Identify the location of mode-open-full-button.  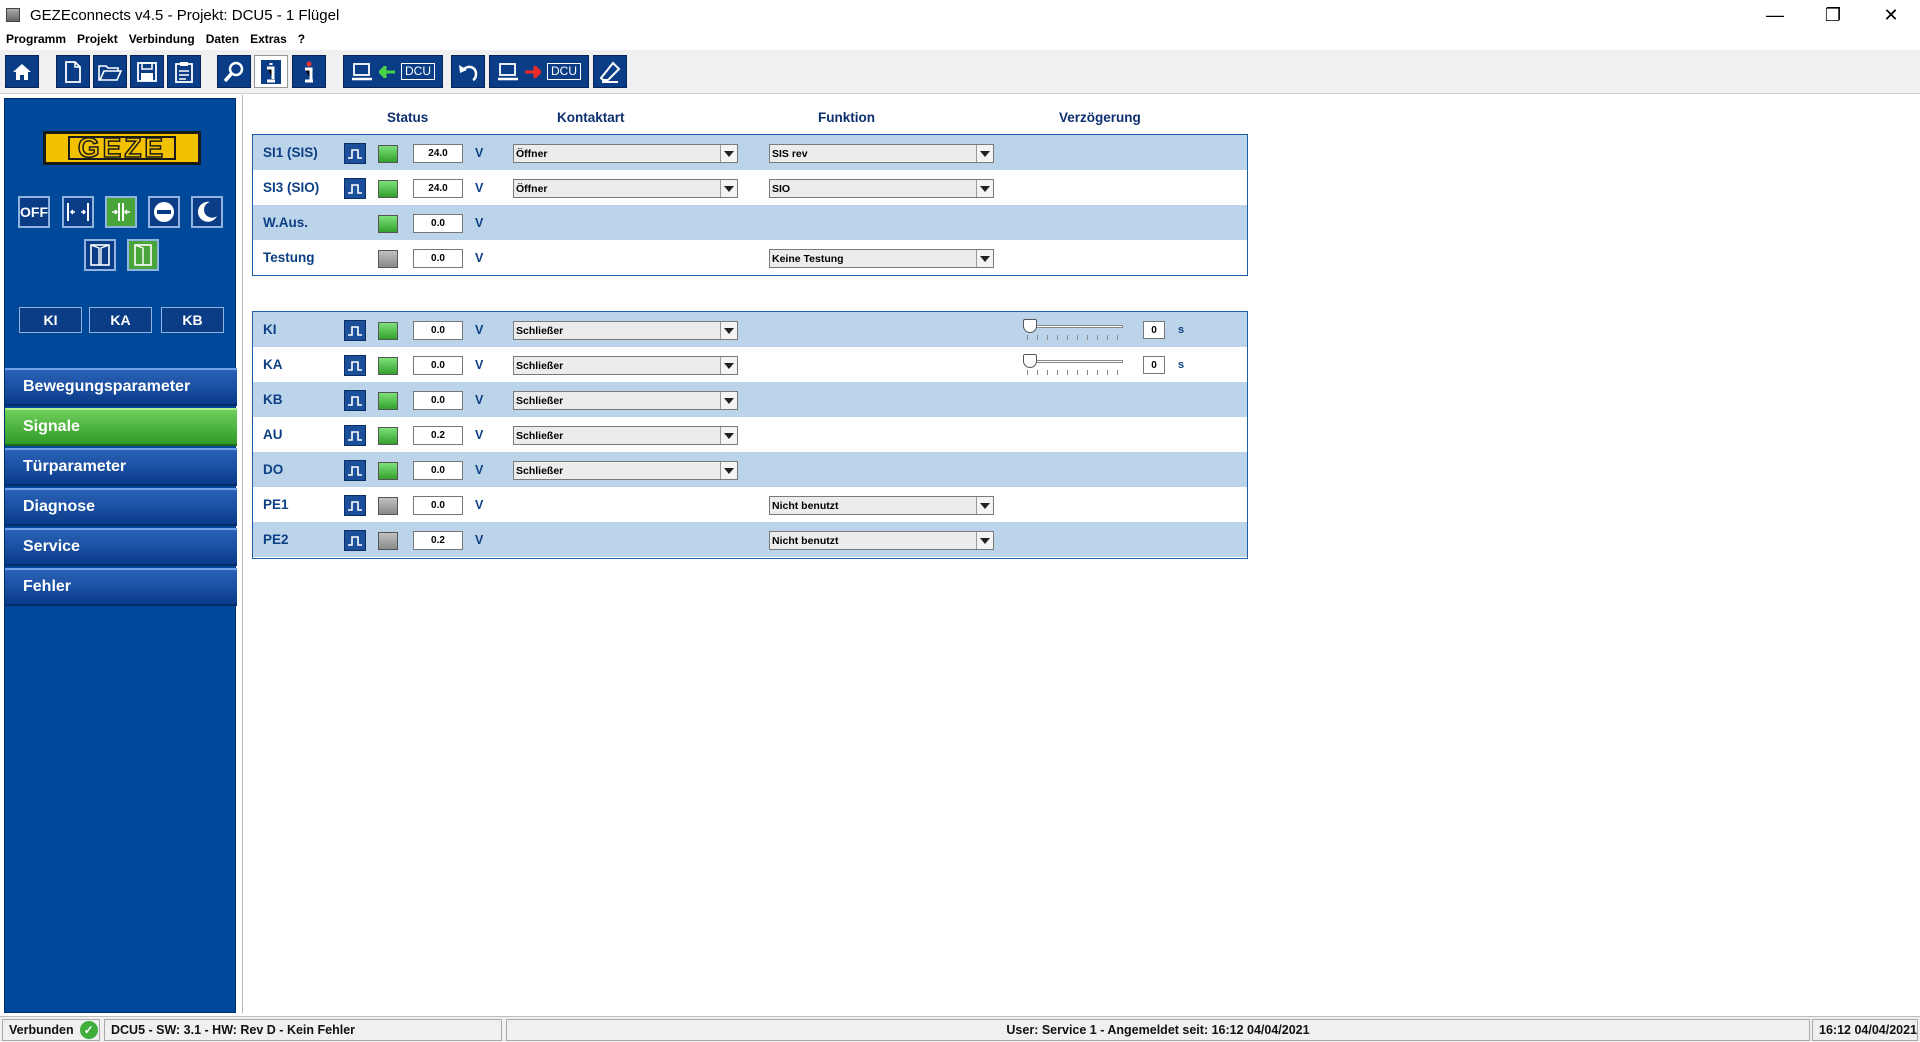
(78, 212).